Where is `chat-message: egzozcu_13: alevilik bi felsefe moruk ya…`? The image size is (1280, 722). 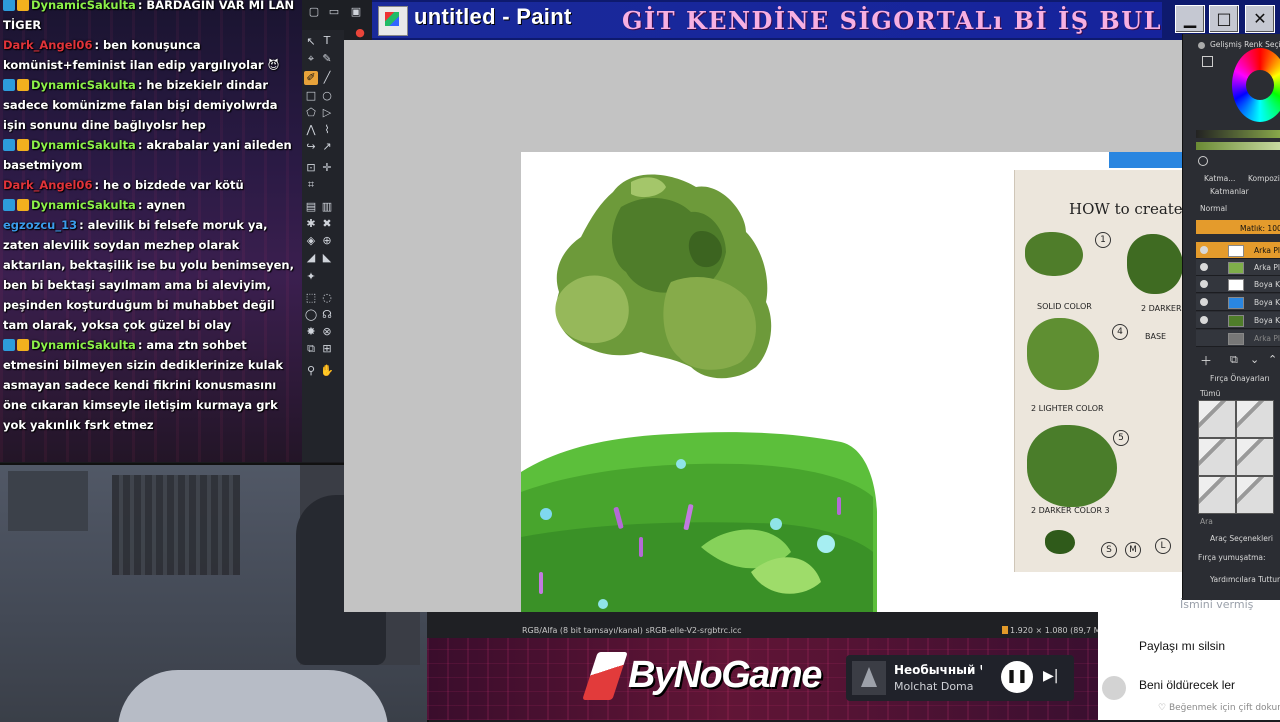 chat-message: egzozcu_13: alevilik bi felsefe moruk ya… is located at coordinates (152, 275).